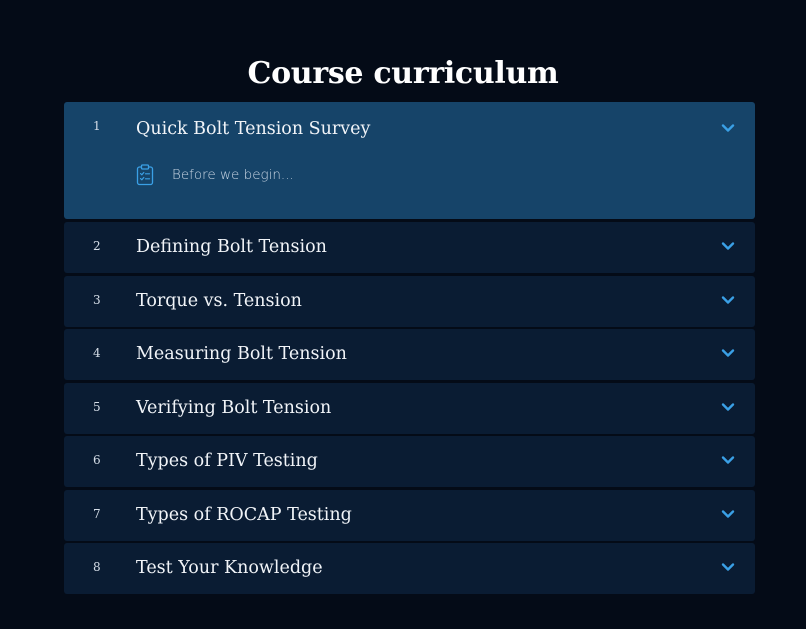 The width and height of the screenshot is (806, 629). What do you see at coordinates (241, 354) in the screenshot?
I see `module-title: Measuring Bolt Tension` at bounding box center [241, 354].